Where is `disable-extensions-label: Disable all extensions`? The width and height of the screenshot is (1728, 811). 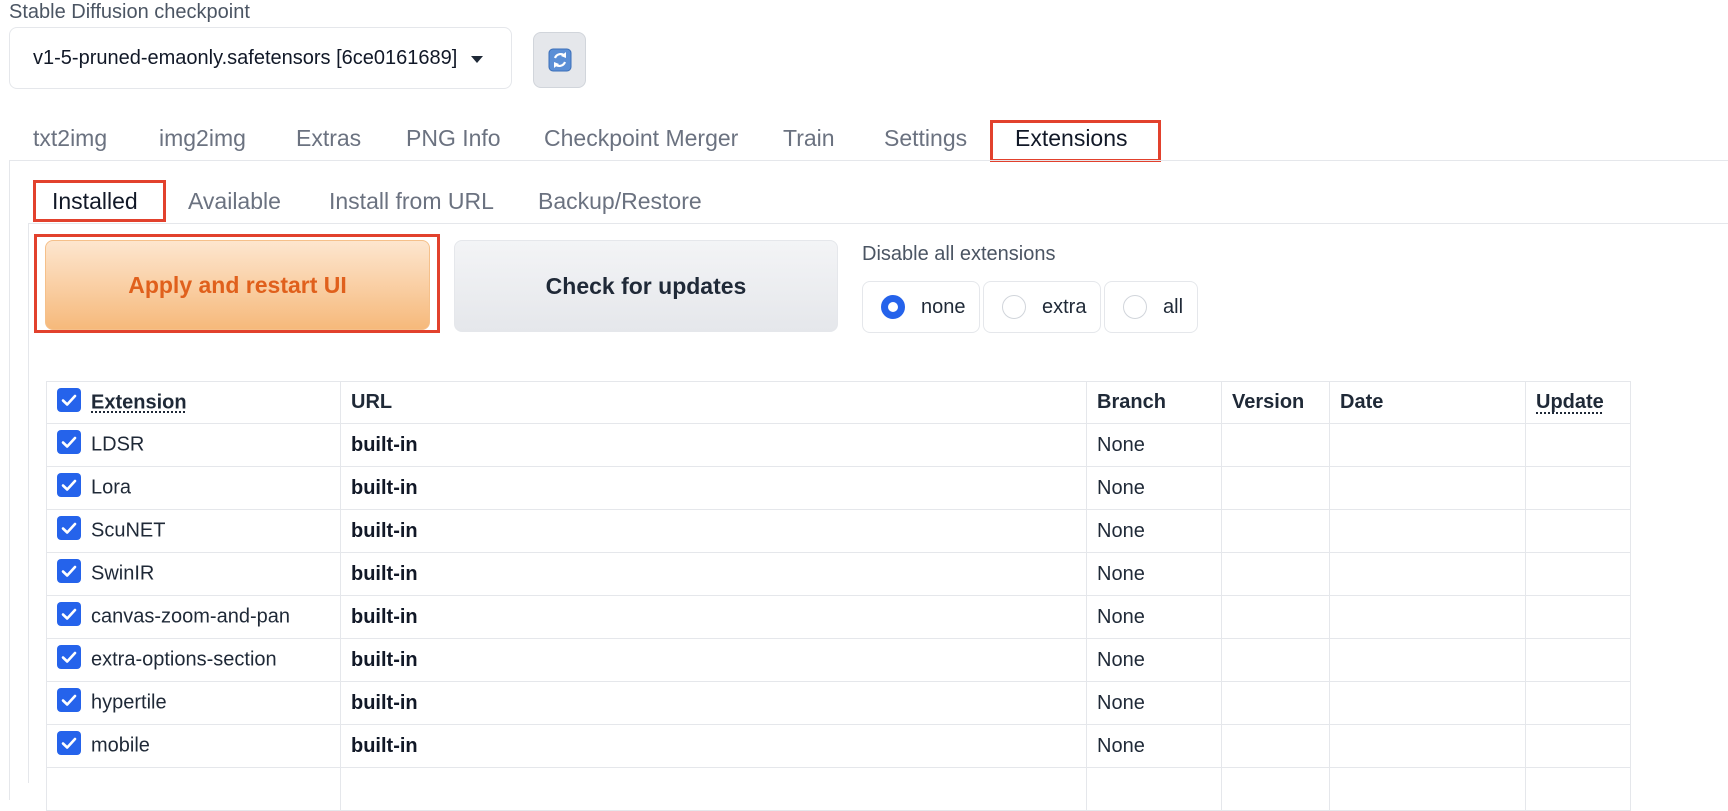
disable-extensions-label: Disable all extensions is located at coordinates (959, 254).